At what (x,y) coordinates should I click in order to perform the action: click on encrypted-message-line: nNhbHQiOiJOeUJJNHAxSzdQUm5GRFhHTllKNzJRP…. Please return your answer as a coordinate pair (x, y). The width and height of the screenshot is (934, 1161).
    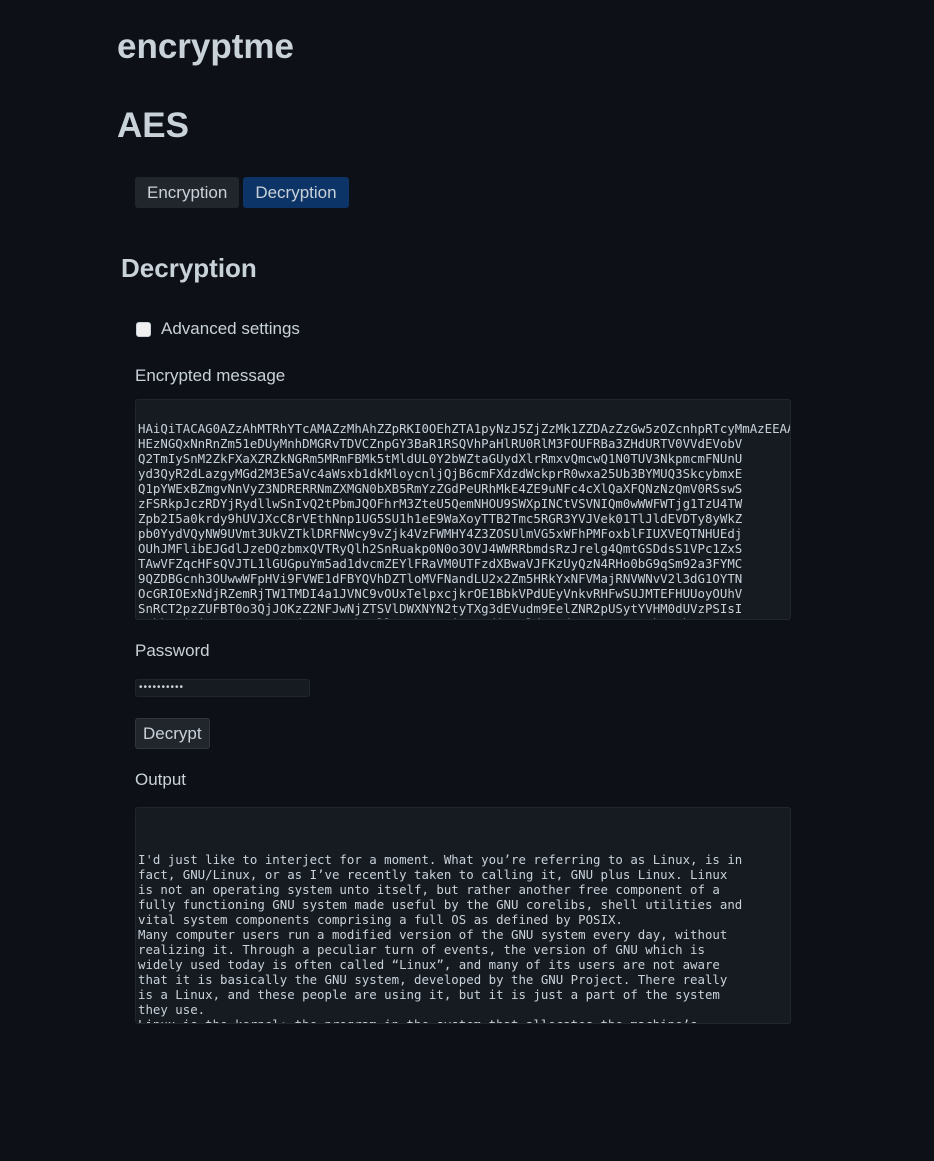
    Looking at the image, I should click on (463, 617).